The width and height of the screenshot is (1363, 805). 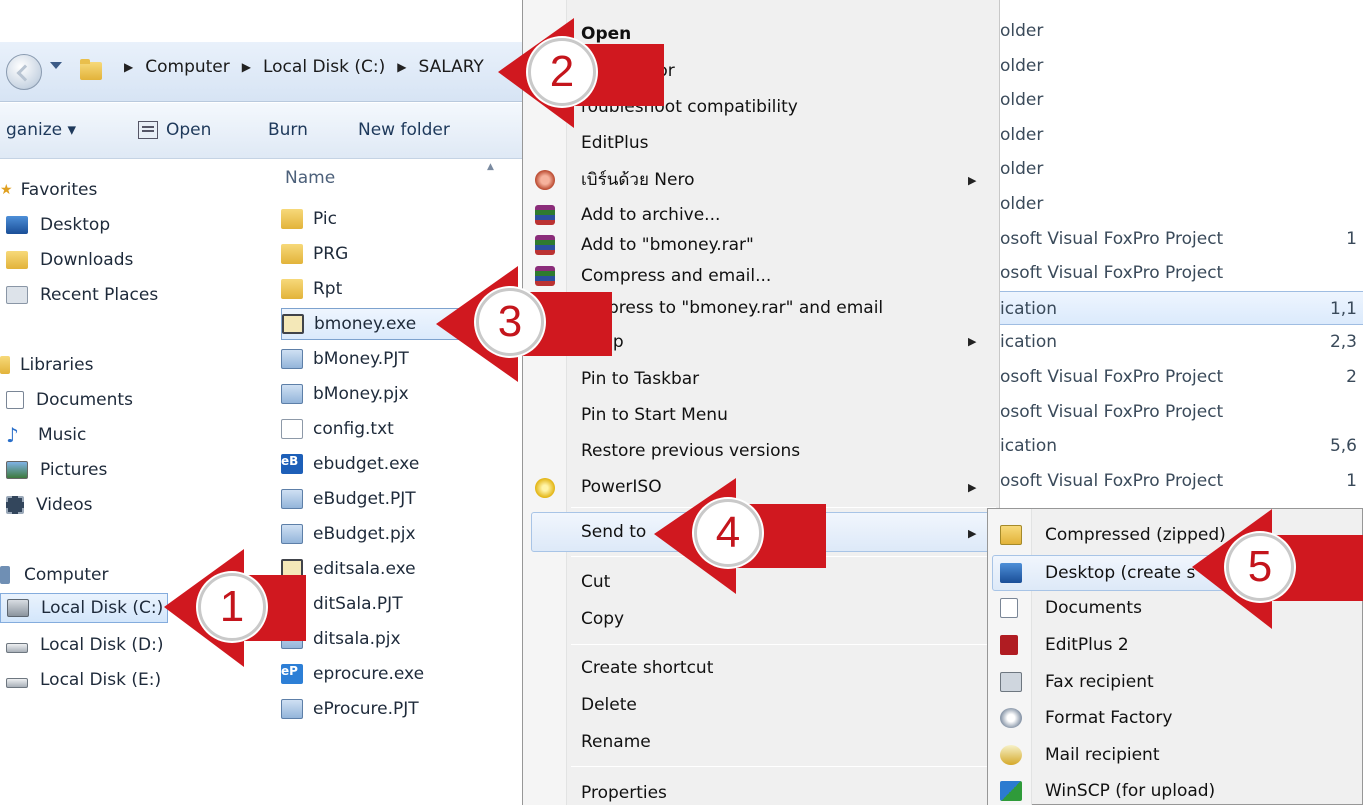 I want to click on new-folder-button: New folder, so click(x=404, y=130).